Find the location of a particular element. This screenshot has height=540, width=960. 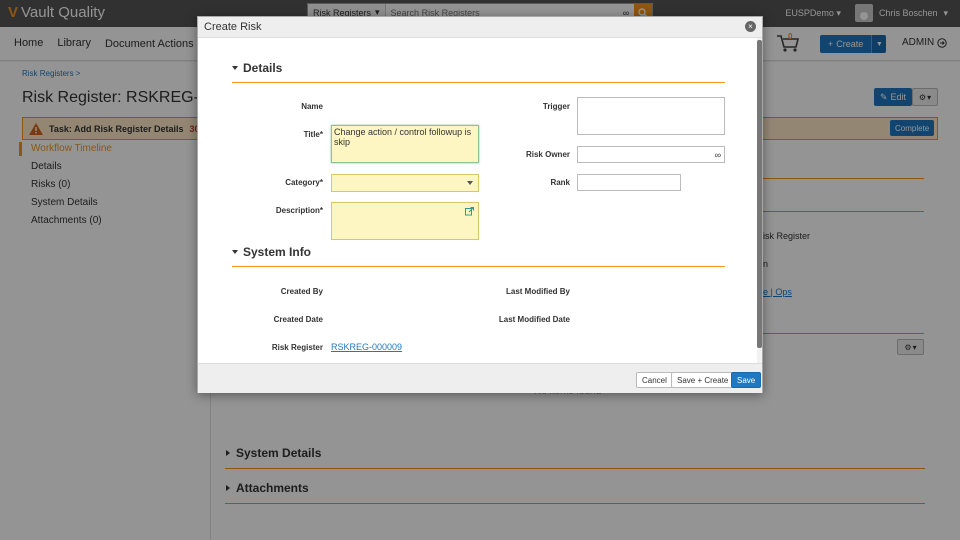

dialog-scrollbar is located at coordinates (759, 200).